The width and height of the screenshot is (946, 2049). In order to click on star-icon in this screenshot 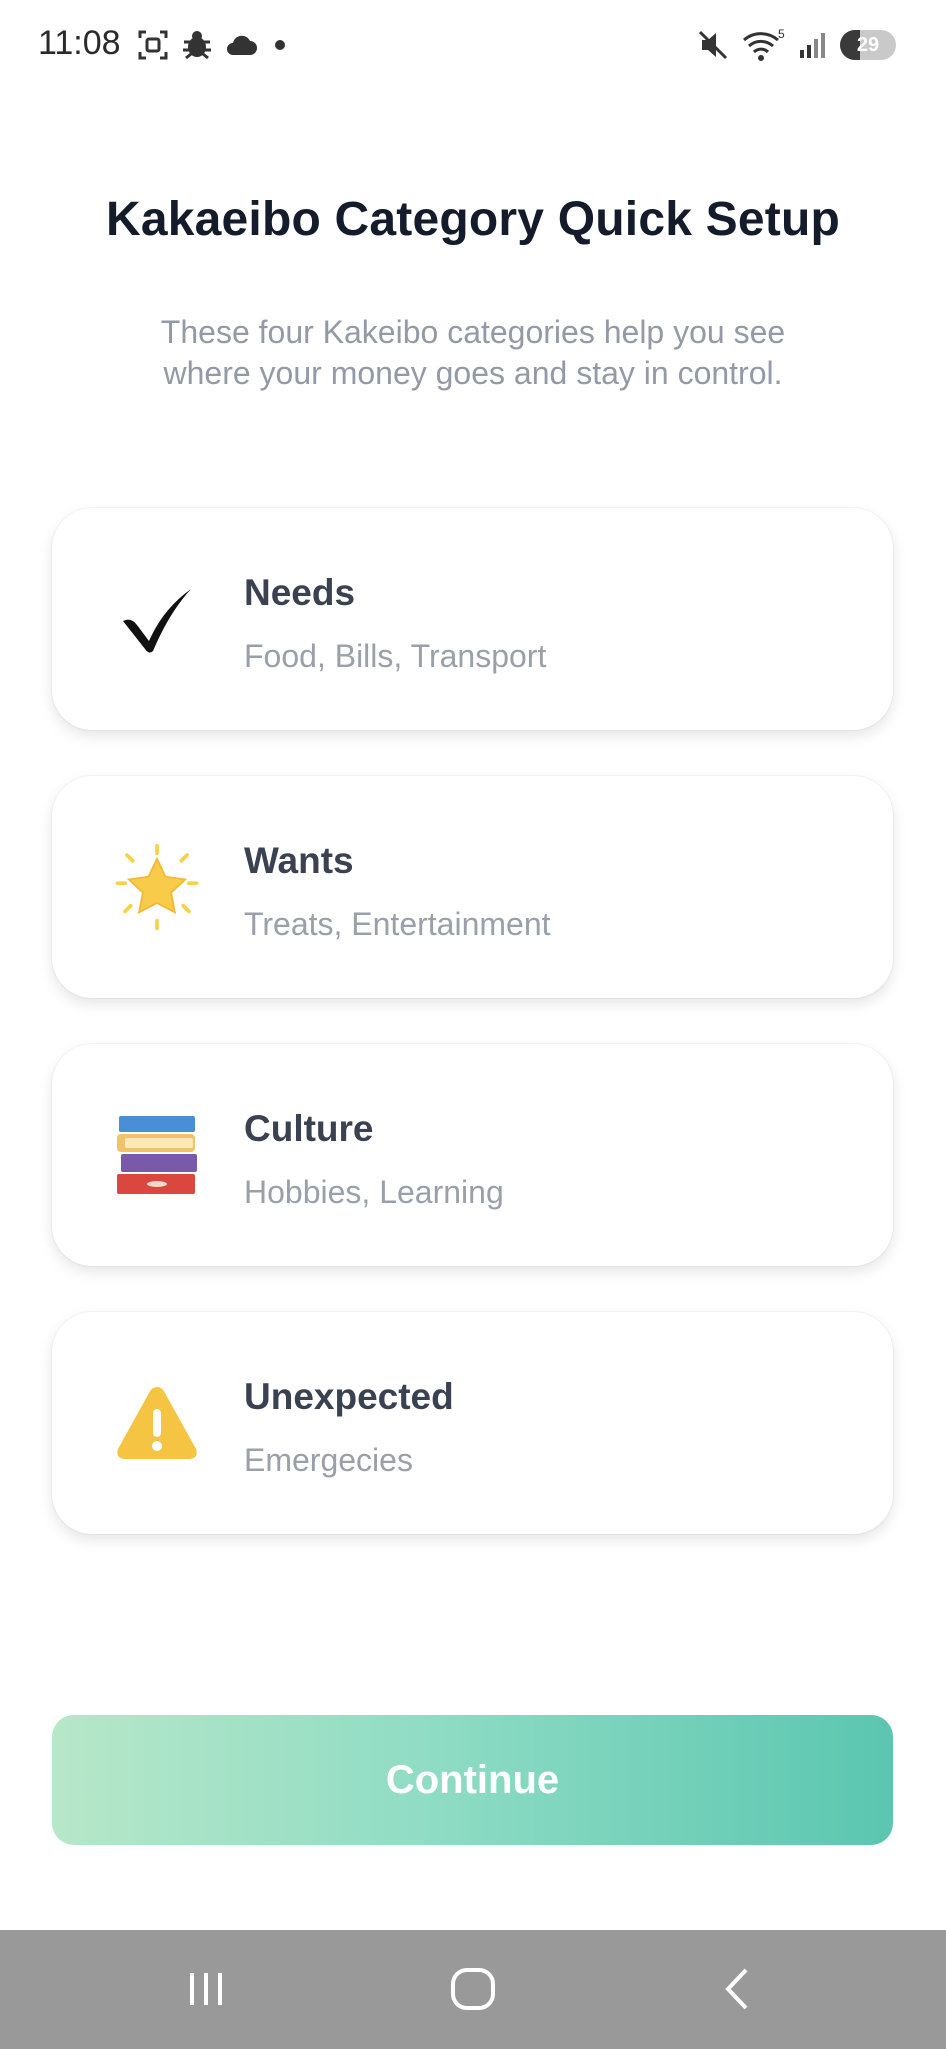, I will do `click(157, 887)`.